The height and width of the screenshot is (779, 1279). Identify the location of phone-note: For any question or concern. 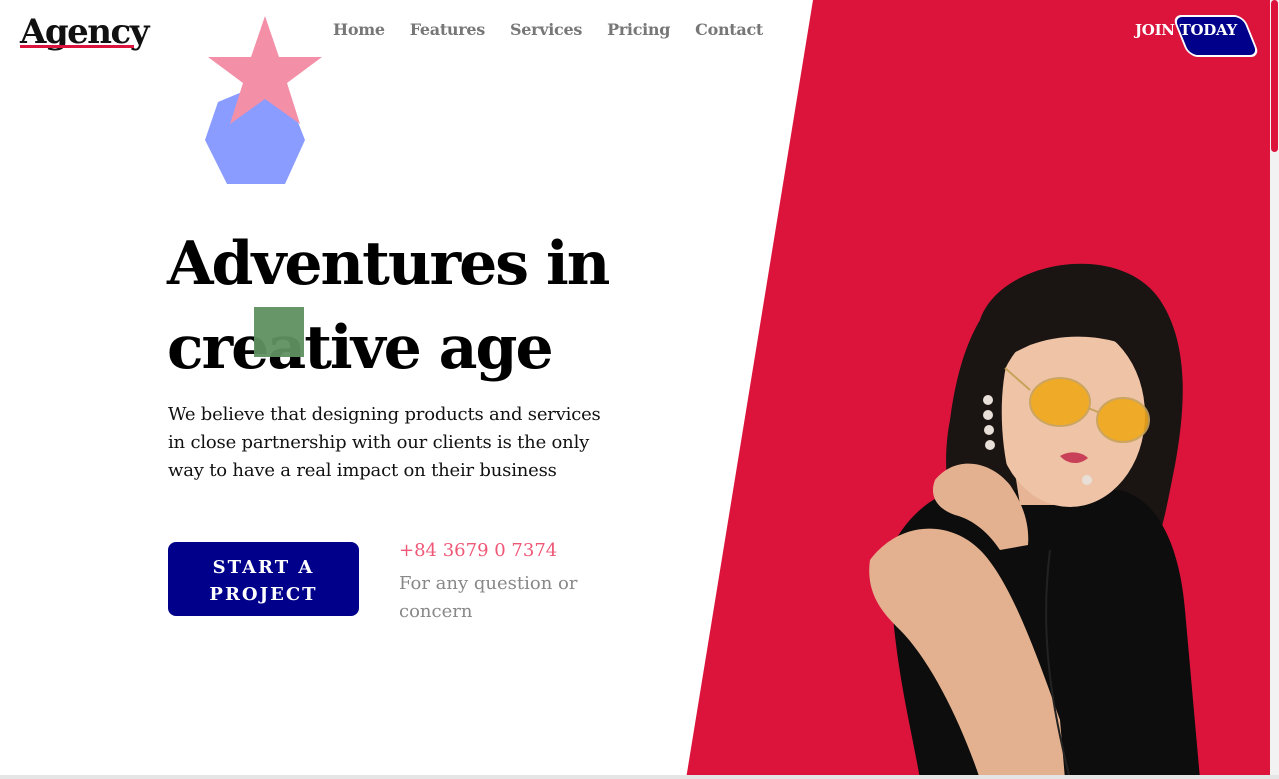
(488, 597).